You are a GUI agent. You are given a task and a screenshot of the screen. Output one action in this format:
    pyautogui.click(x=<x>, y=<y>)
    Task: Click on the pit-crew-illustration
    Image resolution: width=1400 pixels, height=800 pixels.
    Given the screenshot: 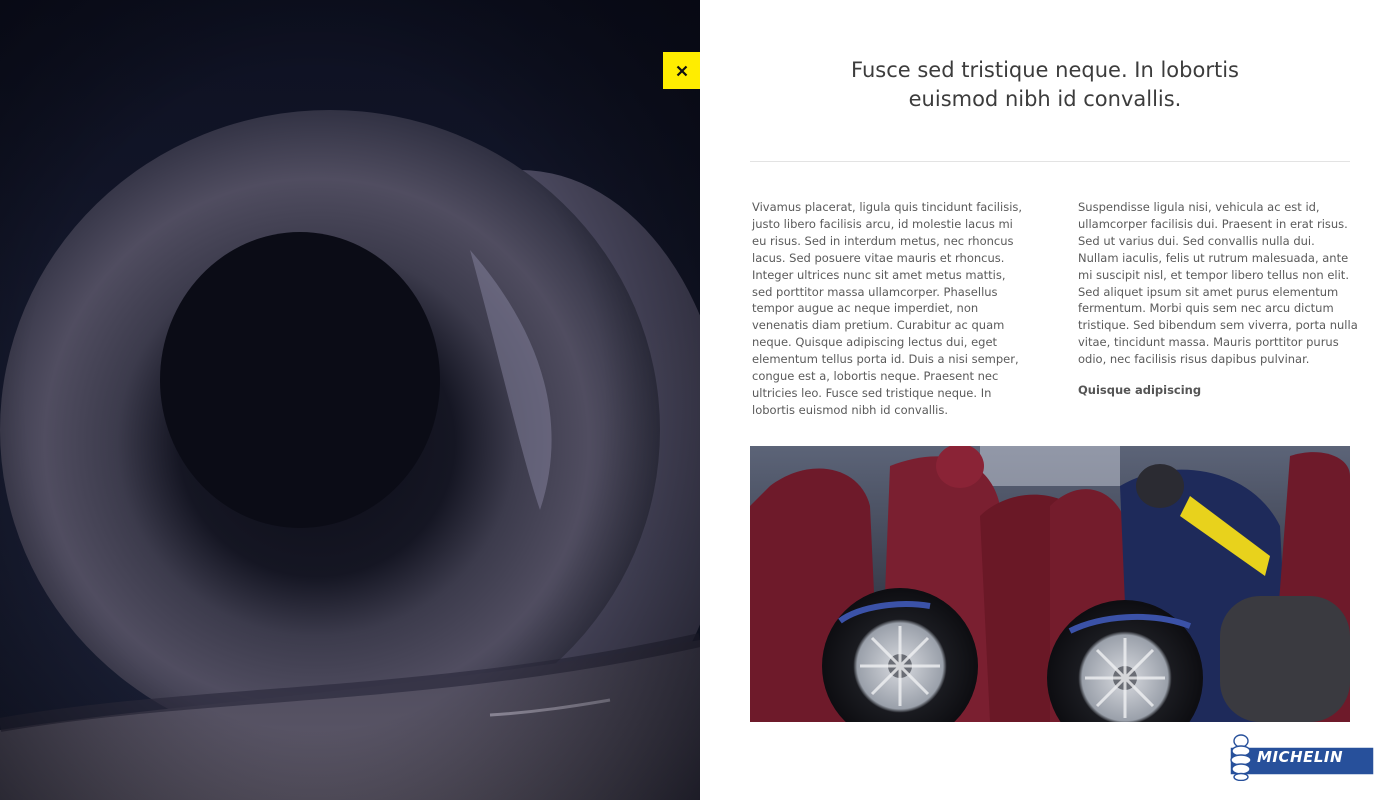 What is the action you would take?
    pyautogui.click(x=1050, y=584)
    